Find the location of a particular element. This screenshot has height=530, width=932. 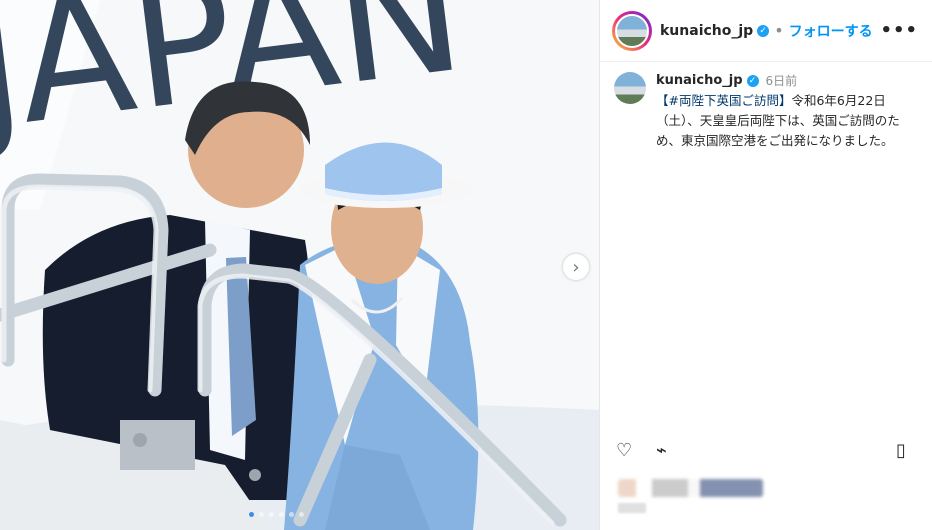

avatar-image is located at coordinates (632, 30).